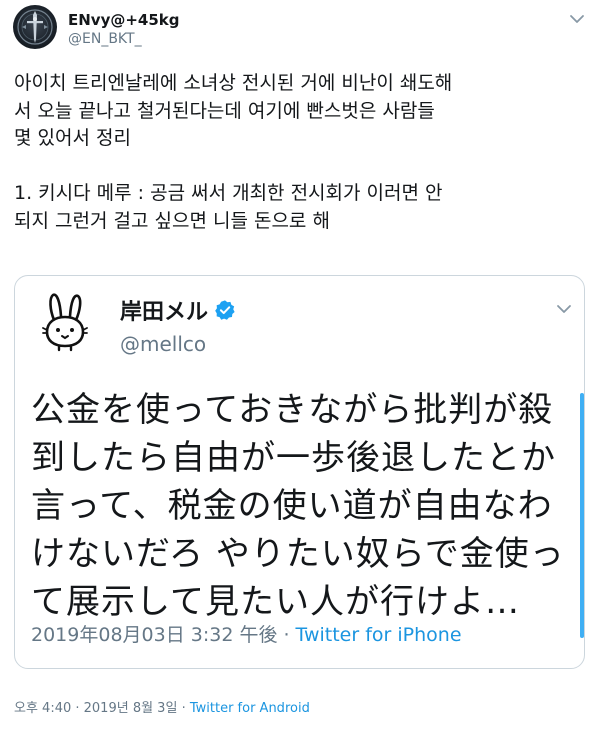 Image resolution: width=599 pixels, height=731 pixels. Describe the element at coordinates (224, 110) in the screenshot. I see `tweet-text-line: 서 오늘 끝나고 철거된다는데 여기에 빤스벗은 사람들` at that location.